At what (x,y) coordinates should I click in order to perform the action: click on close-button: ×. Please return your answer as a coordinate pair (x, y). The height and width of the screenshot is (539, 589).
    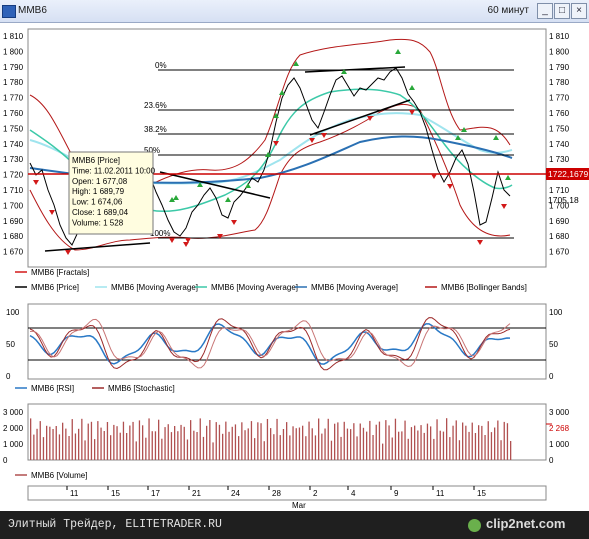
    Looking at the image, I should click on (579, 11).